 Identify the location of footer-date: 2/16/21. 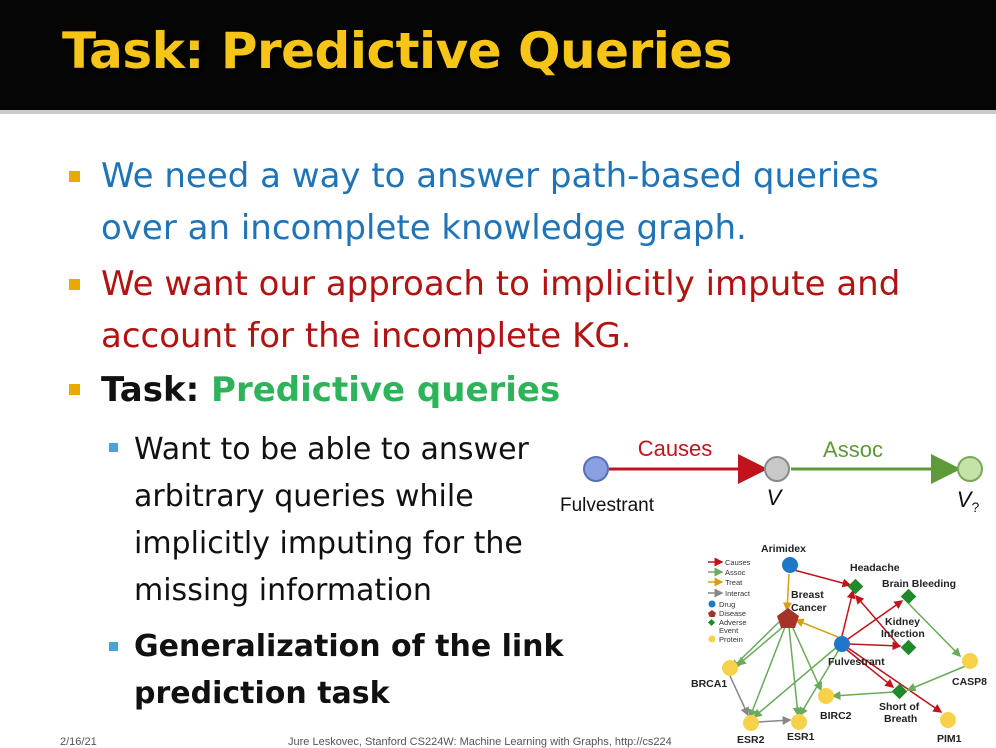
(78, 742).